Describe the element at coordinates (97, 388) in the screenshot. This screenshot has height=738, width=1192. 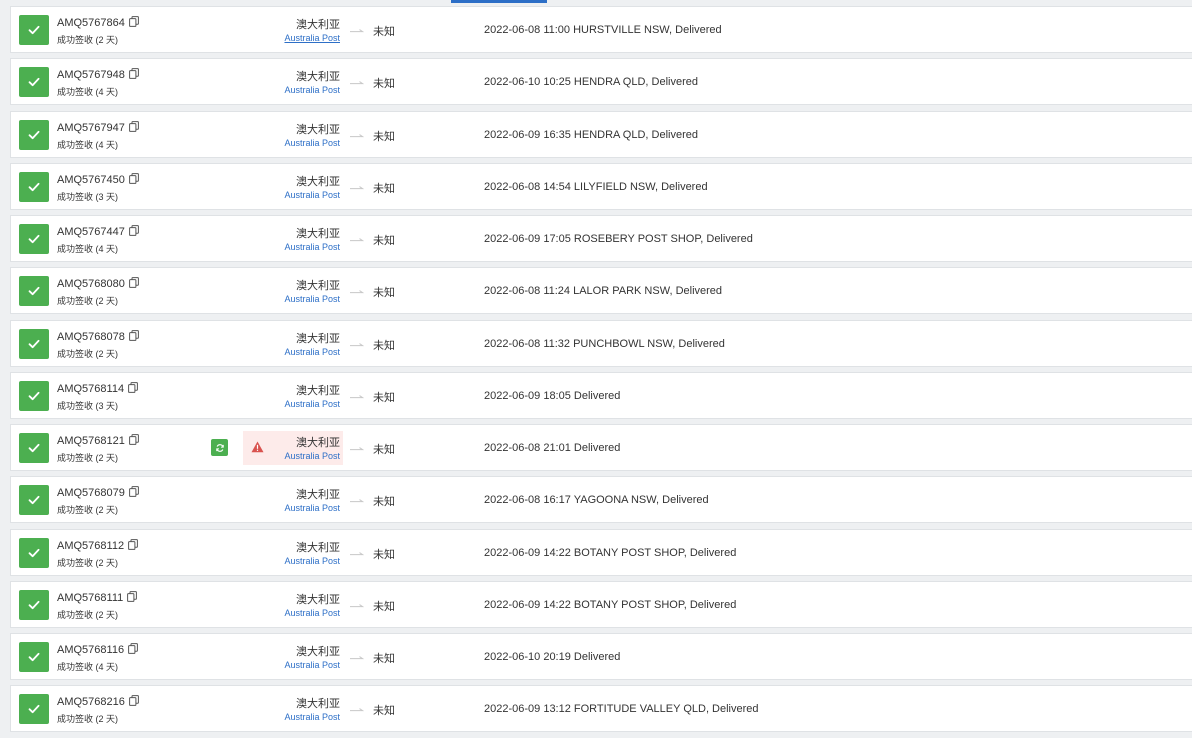
I see `tracking-number: AMQ5768114` at that location.